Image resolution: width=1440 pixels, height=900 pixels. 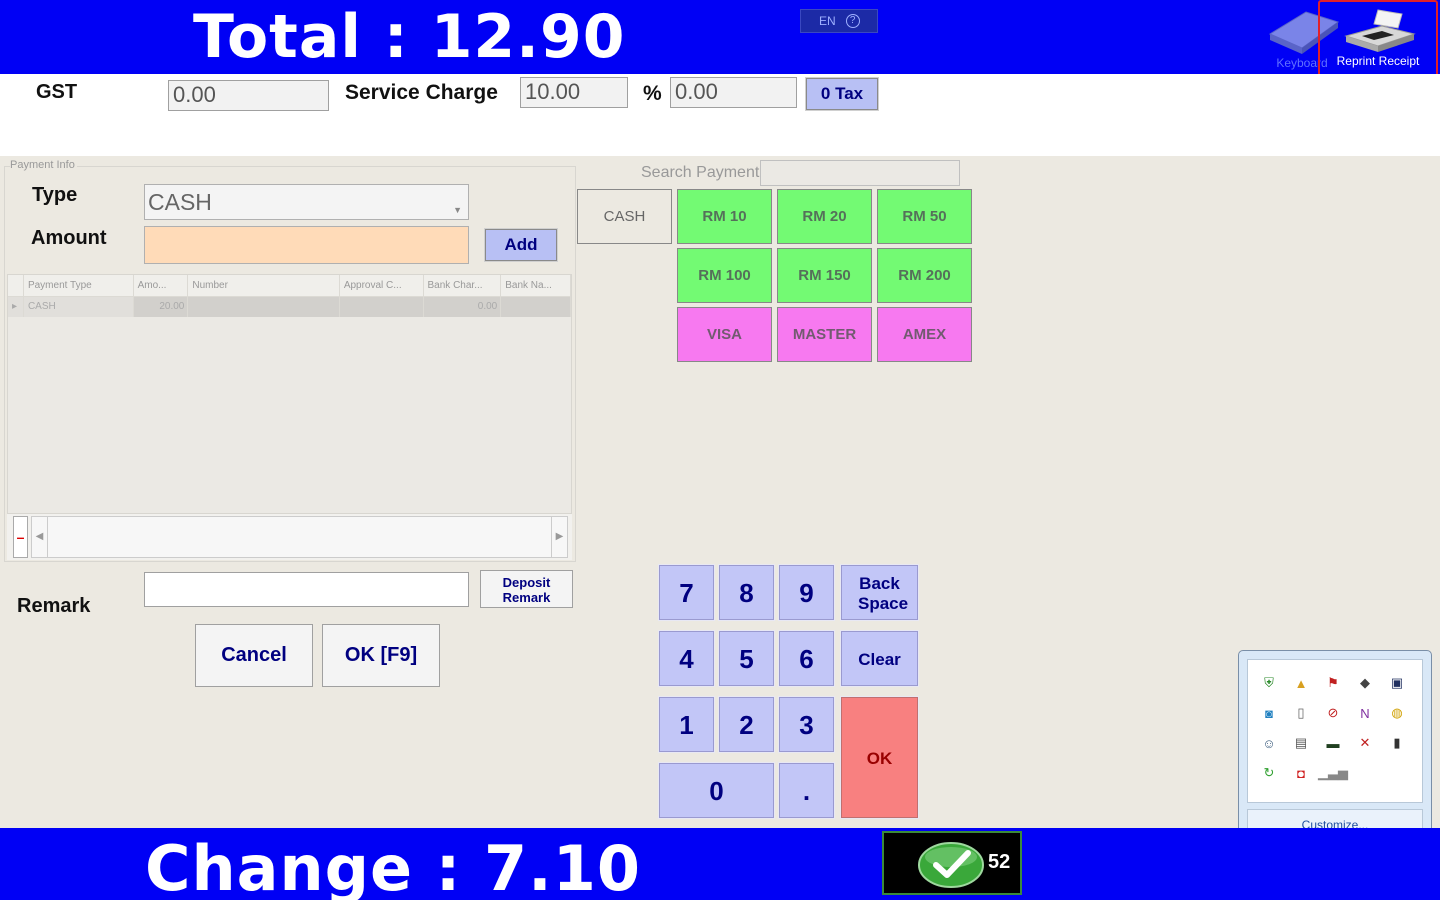 What do you see at coordinates (1335, 728) in the screenshot?
I see `tray-icon-grid: ⛨ ▲ ⚑ ◆ ▣ ◙ ▯ ⊘ N ◍ ☺ ▤ ▬ ✕ ▮ ↻ ◘ ▁▃▅` at bounding box center [1335, 728].